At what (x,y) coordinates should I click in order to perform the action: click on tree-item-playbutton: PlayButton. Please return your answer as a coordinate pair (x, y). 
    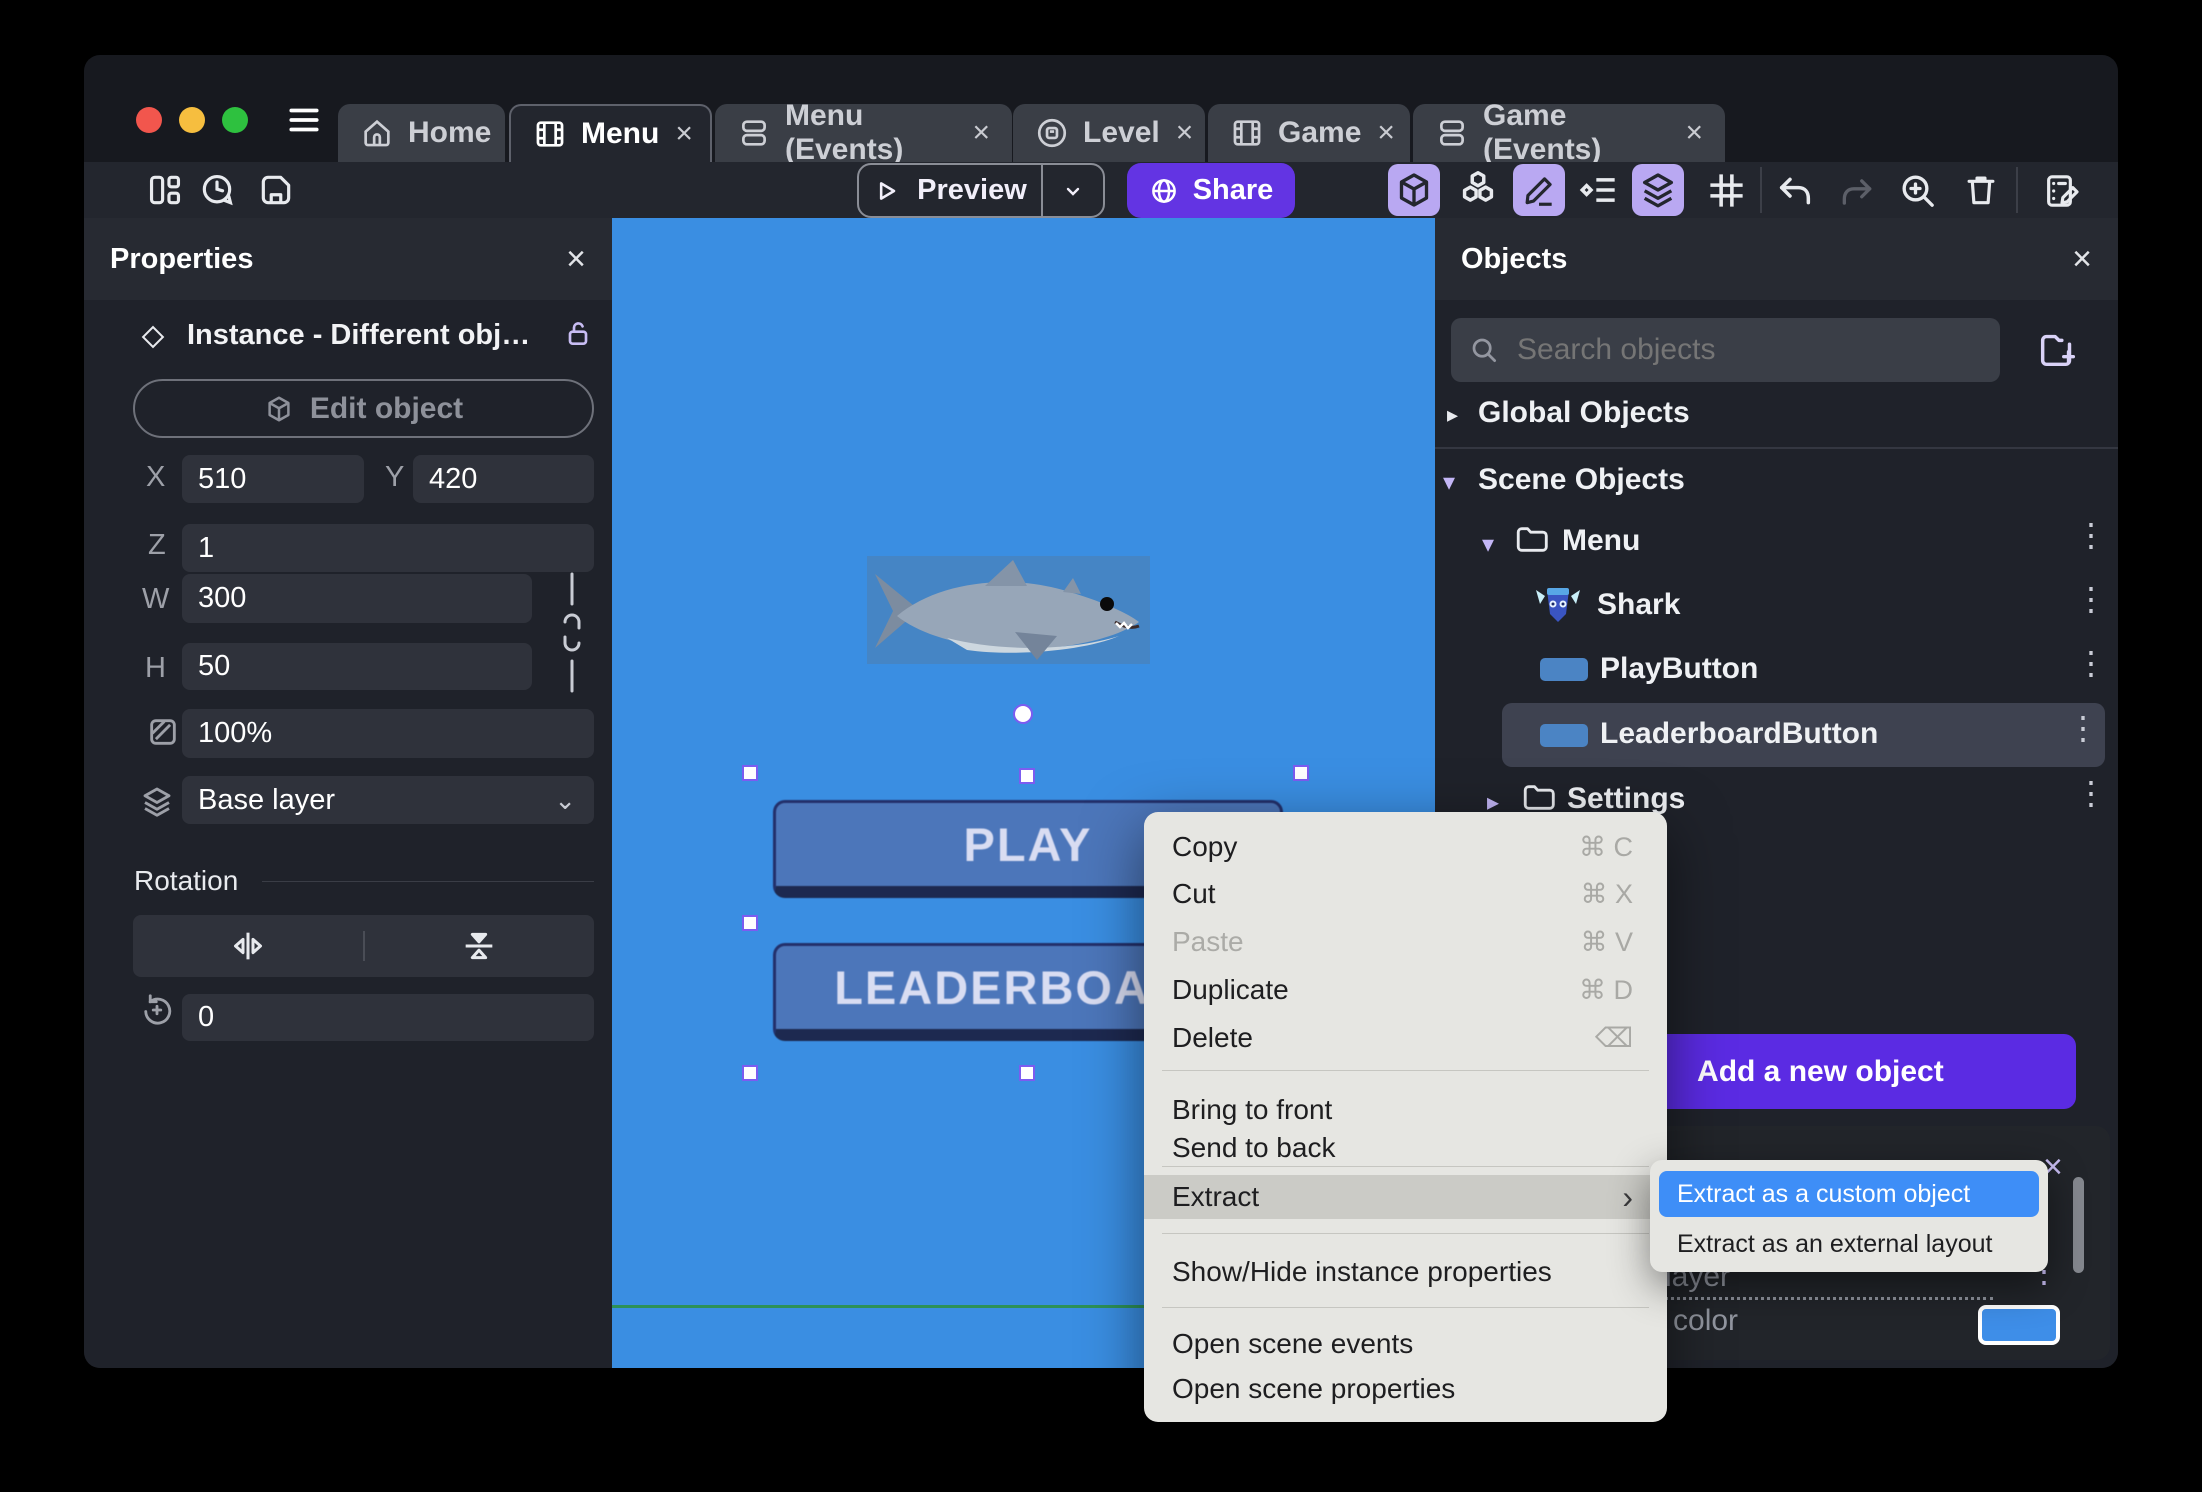
    Looking at the image, I should click on (1679, 669).